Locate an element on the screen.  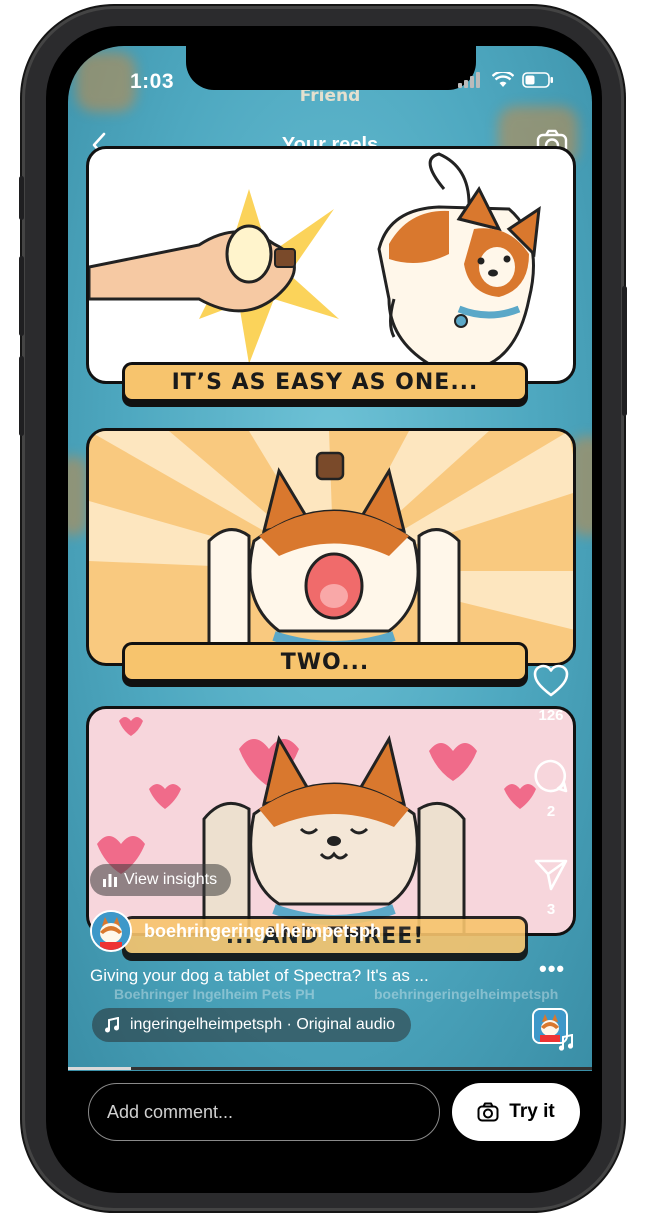
share-count: 3 is located at coordinates (551, 909).